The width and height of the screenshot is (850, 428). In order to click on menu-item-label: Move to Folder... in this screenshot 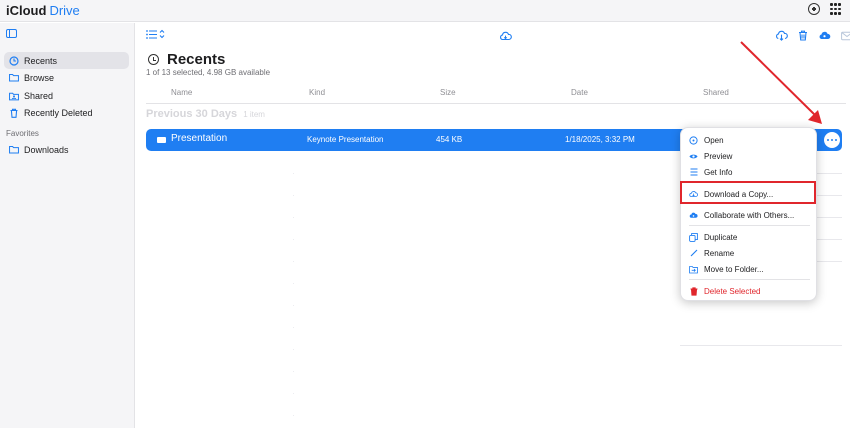, I will do `click(734, 269)`.